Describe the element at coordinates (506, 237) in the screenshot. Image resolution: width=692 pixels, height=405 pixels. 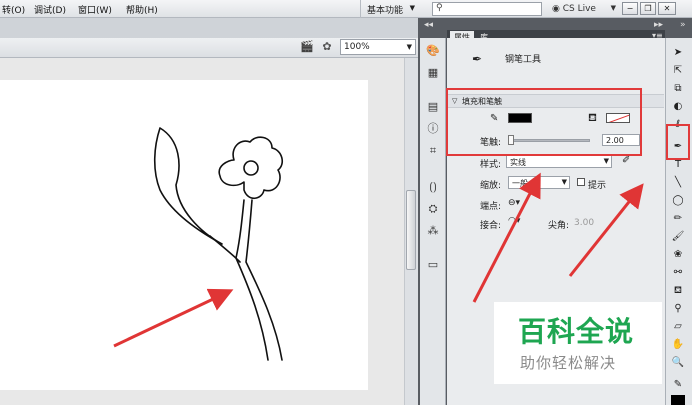
I see `arrow-to-style` at that location.